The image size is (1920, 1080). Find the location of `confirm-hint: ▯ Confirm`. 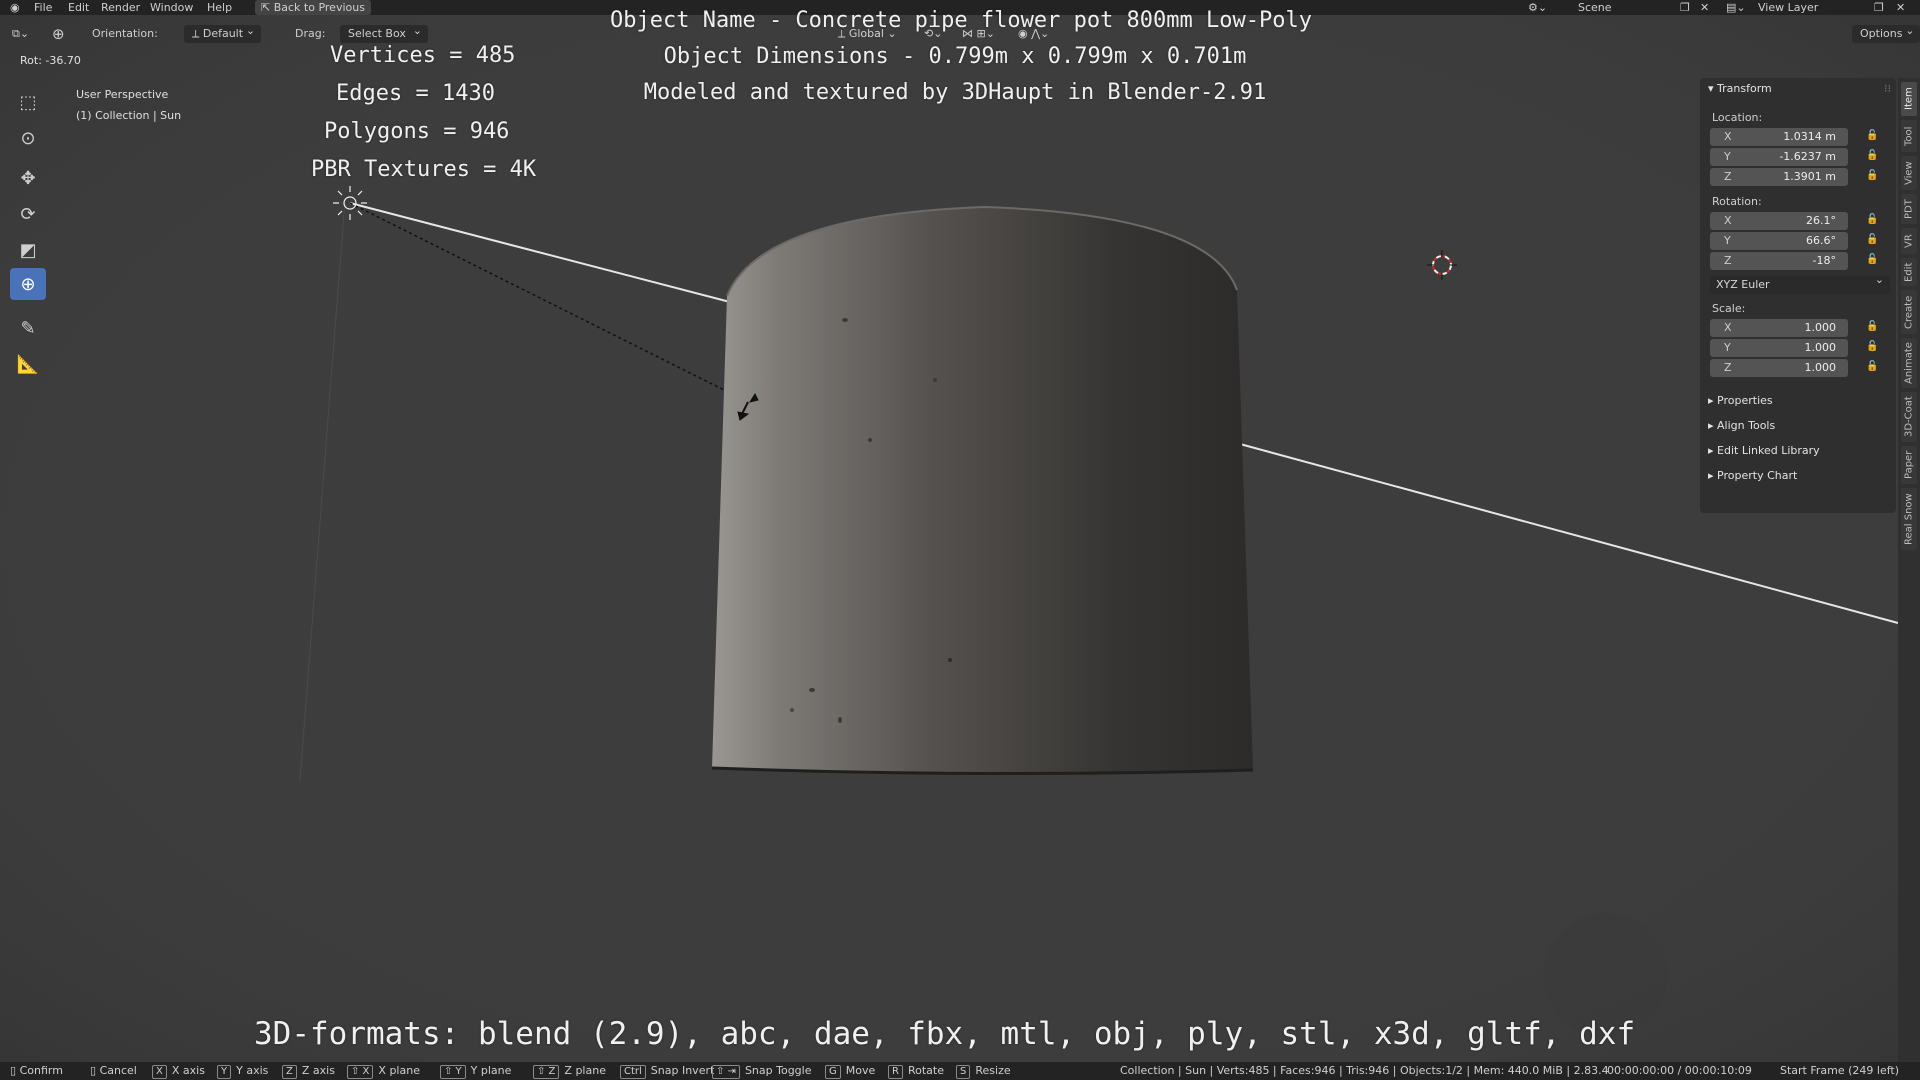

confirm-hint: ▯ Confirm is located at coordinates (36, 1071).